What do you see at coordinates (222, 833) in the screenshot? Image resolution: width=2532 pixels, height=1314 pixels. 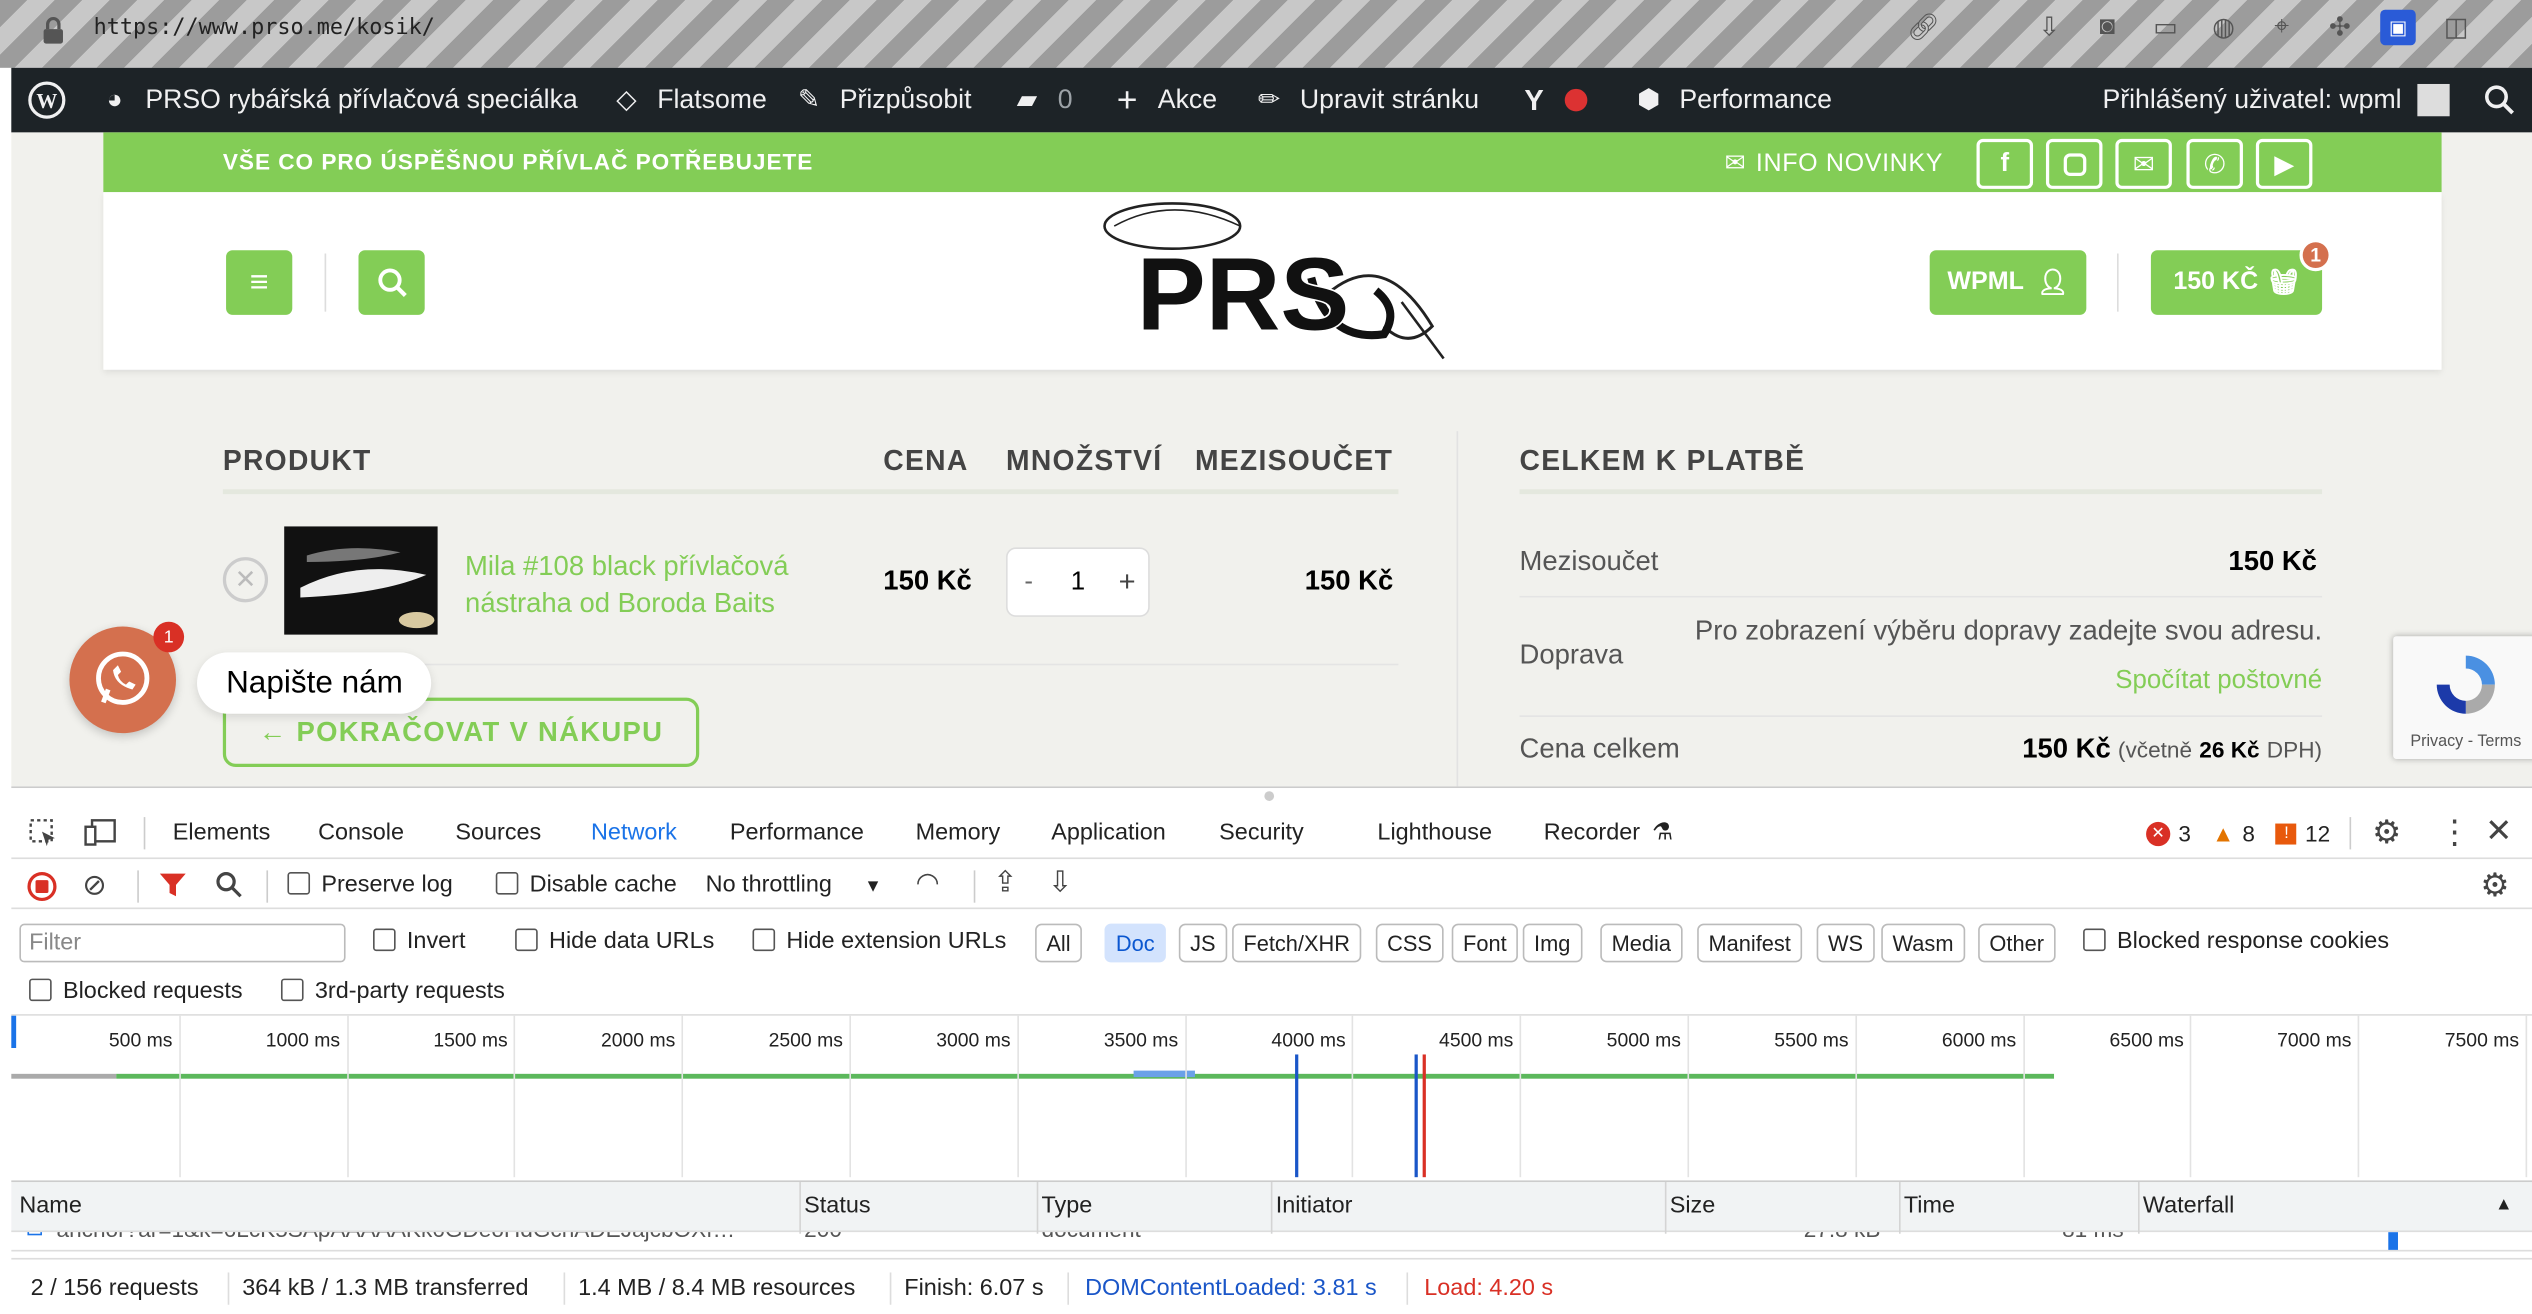 I see `tab-elements: Elements` at bounding box center [222, 833].